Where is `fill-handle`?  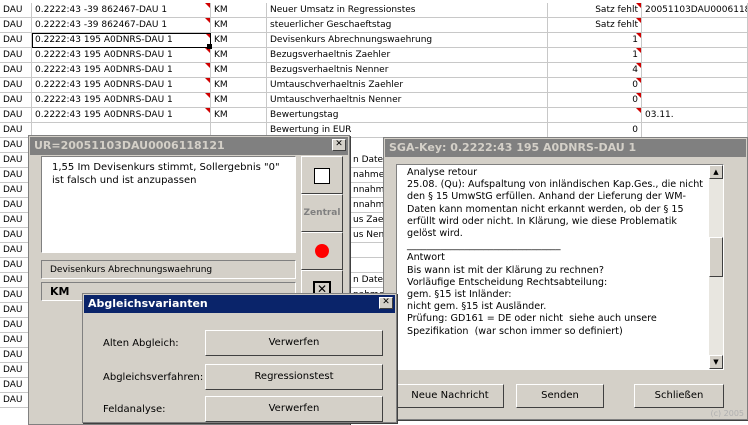
fill-handle is located at coordinates (209, 46).